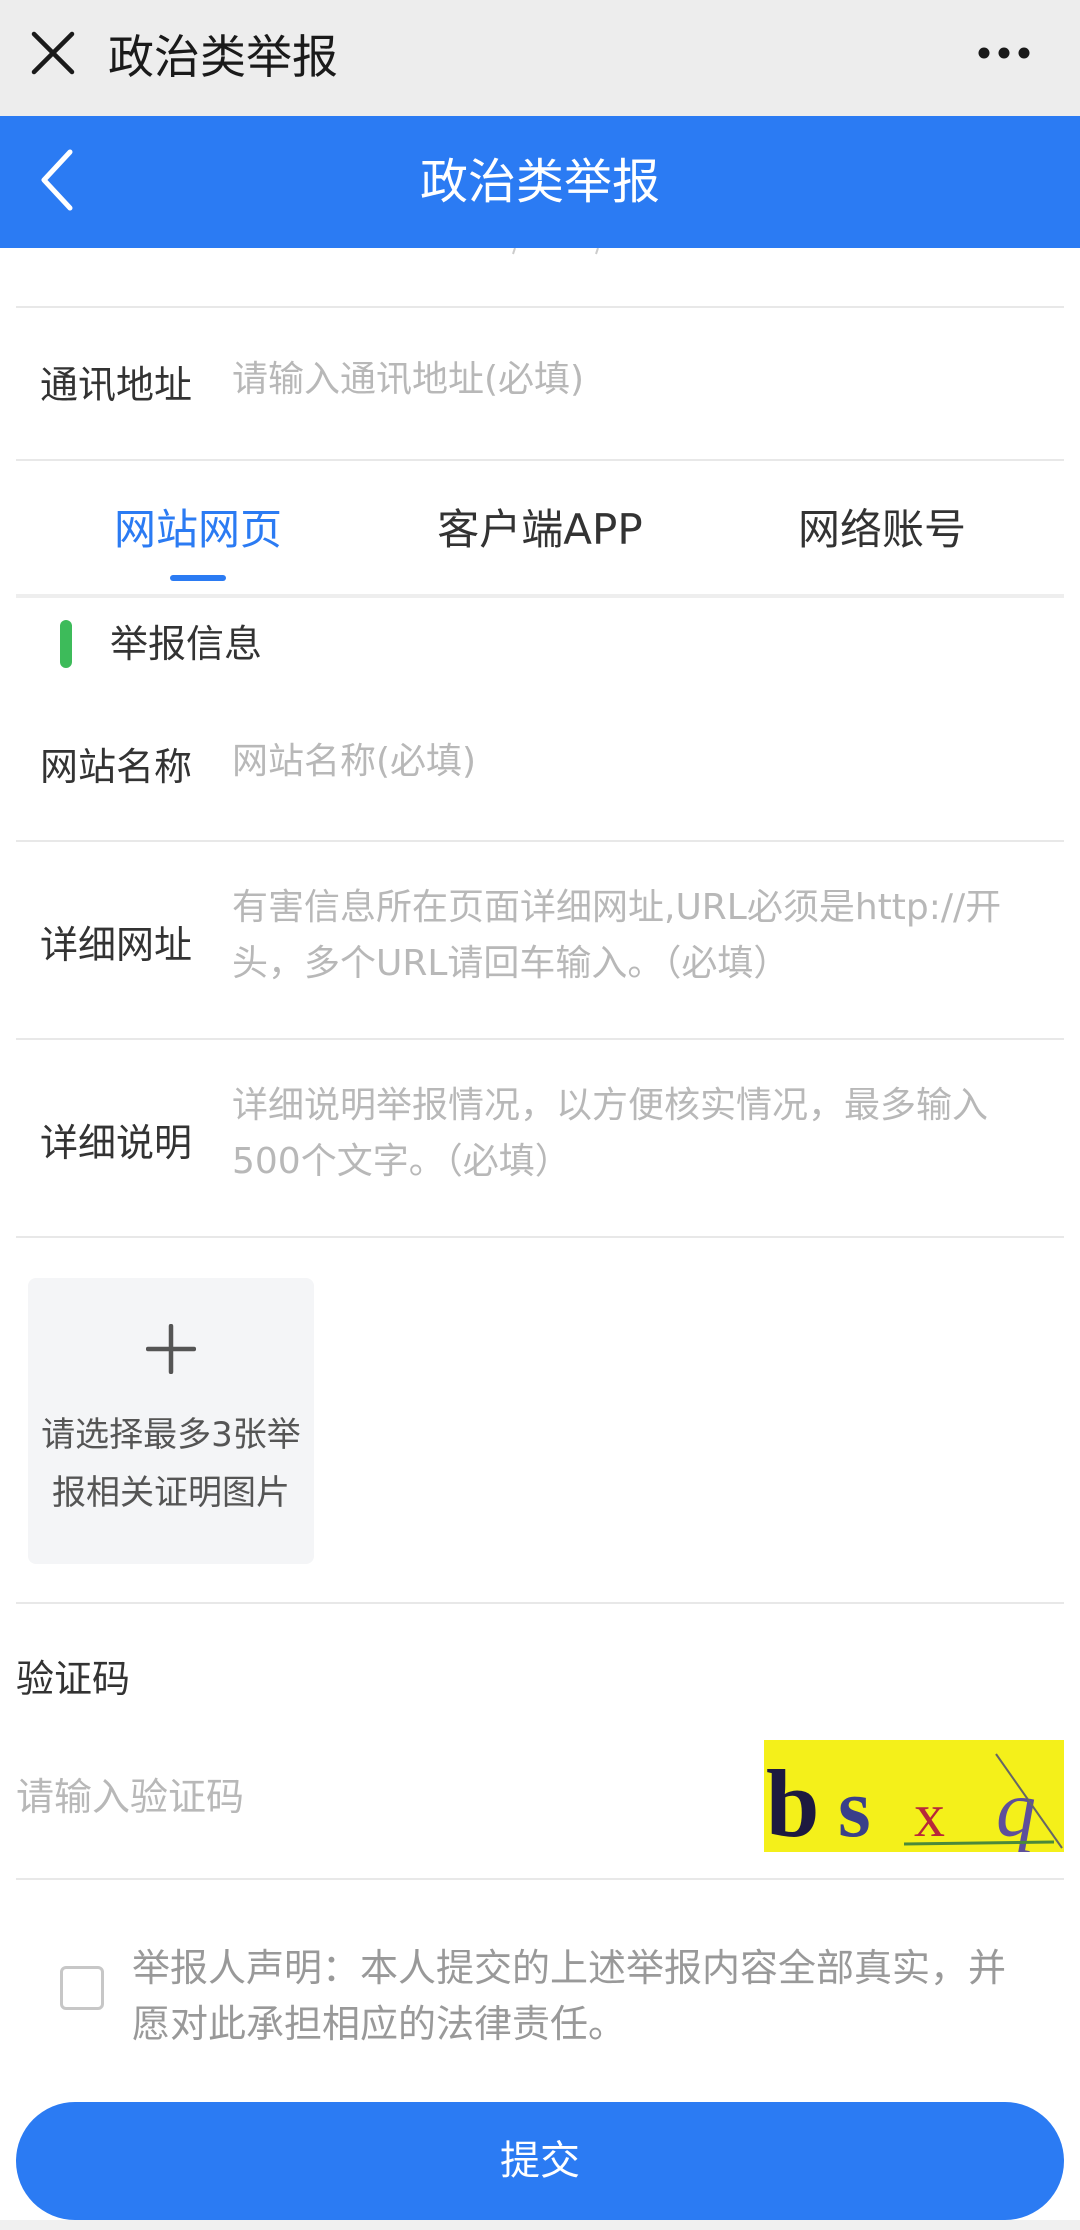 The width and height of the screenshot is (1080, 2230). What do you see at coordinates (540, 2225) in the screenshot?
I see `bottom-strip` at bounding box center [540, 2225].